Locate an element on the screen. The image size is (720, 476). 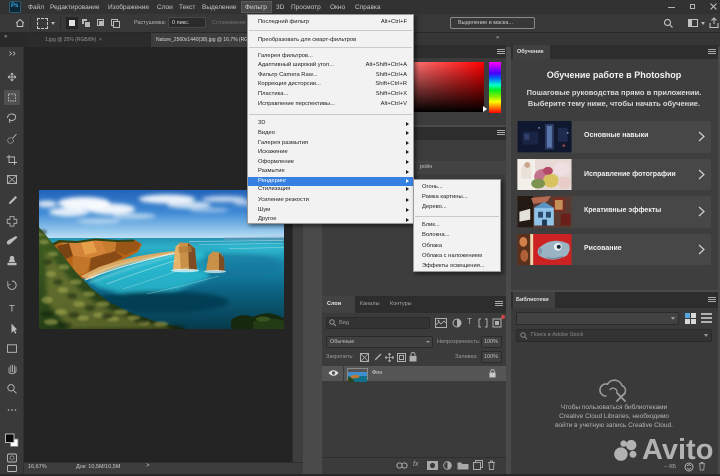
svg-text: Avito is located at coordinates (677, 450).